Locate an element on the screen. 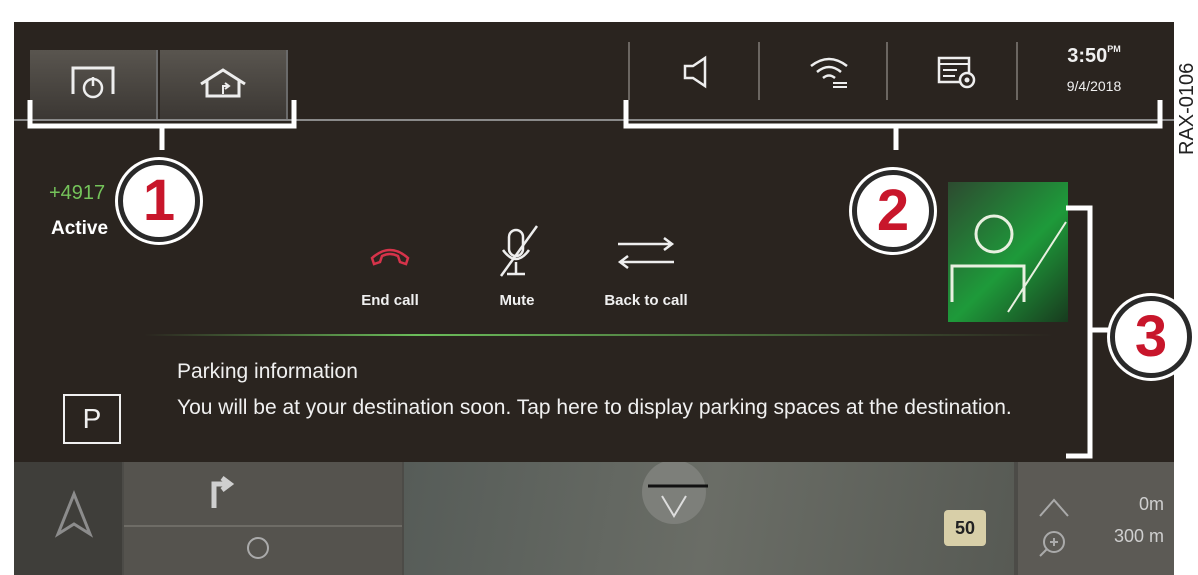  callout-2: 2 is located at coordinates (893, 211).